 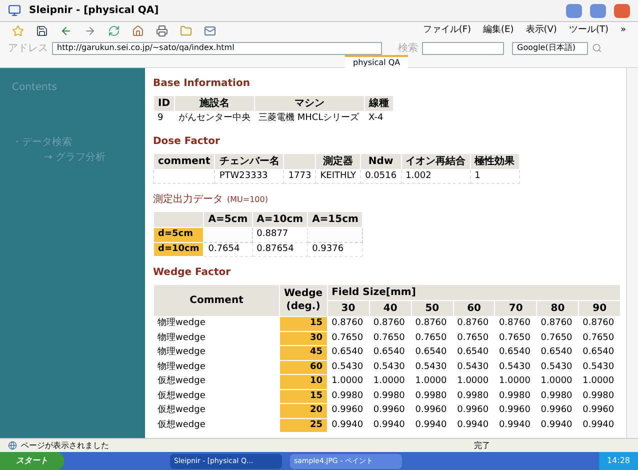 What do you see at coordinates (187, 141) in the screenshot?
I see `section-heading: Dose Factor` at bounding box center [187, 141].